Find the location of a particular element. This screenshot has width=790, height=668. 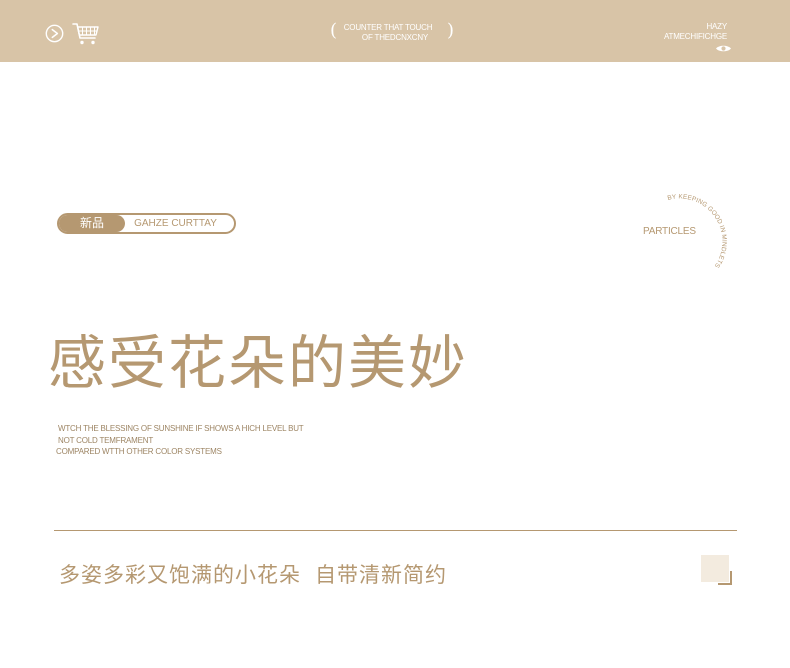

sub-headline-part2: 自带清新简约 is located at coordinates (381, 575).